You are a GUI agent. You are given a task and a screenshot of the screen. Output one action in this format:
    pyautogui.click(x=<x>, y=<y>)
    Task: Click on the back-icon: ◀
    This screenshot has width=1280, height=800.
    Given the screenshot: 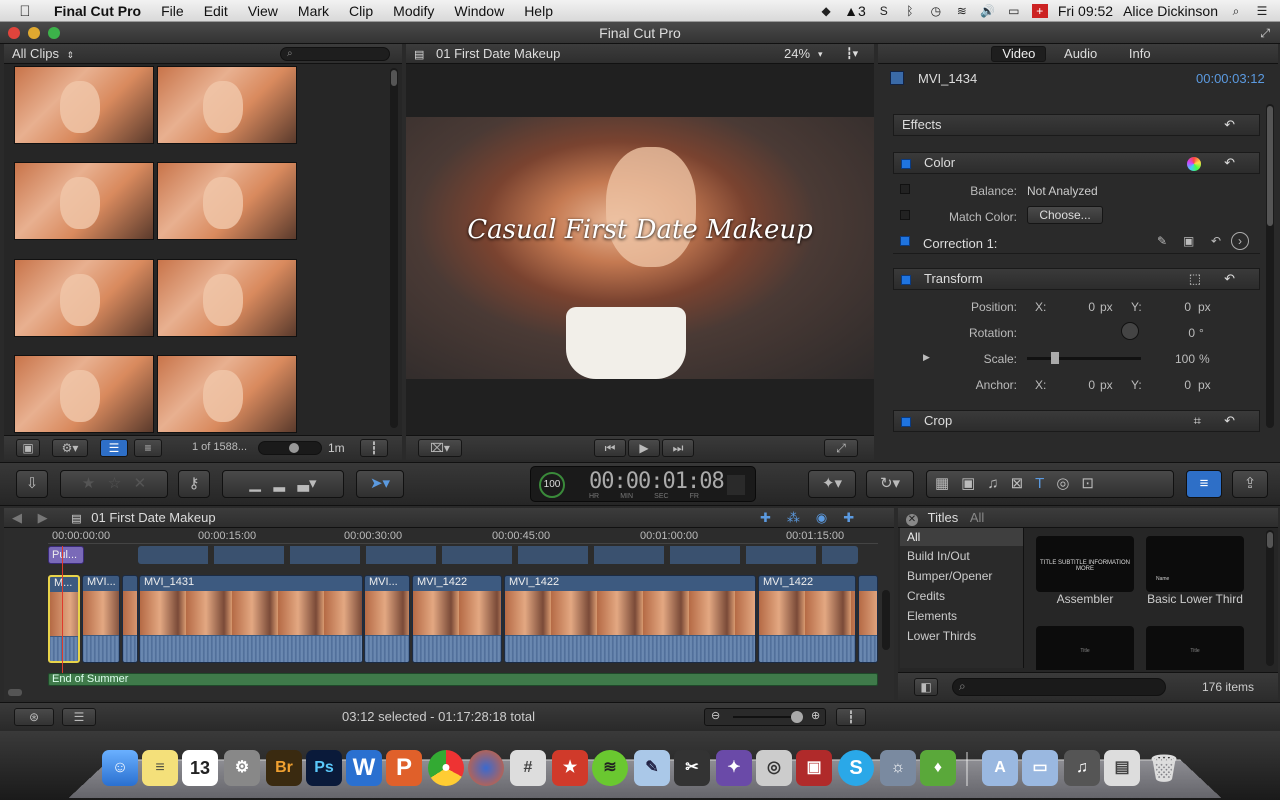 What is the action you would take?
    pyautogui.click(x=17, y=517)
    